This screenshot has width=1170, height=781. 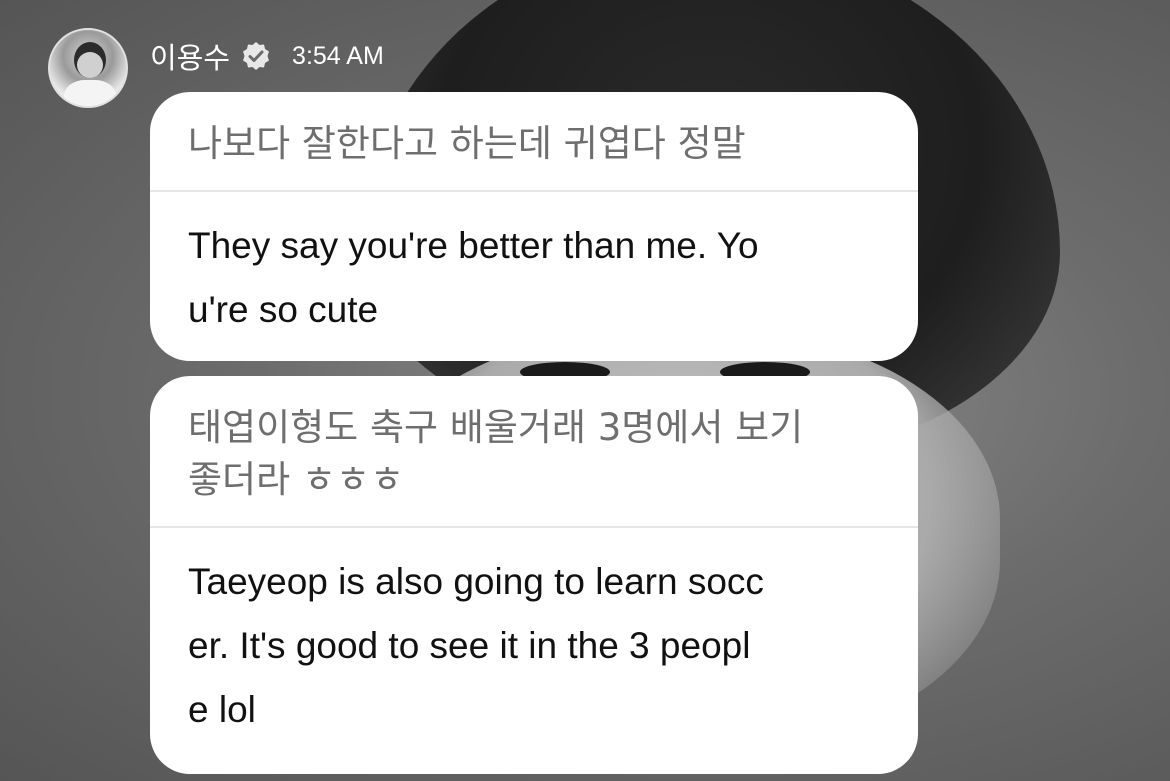 I want to click on avatar-body, so click(x=90, y=93).